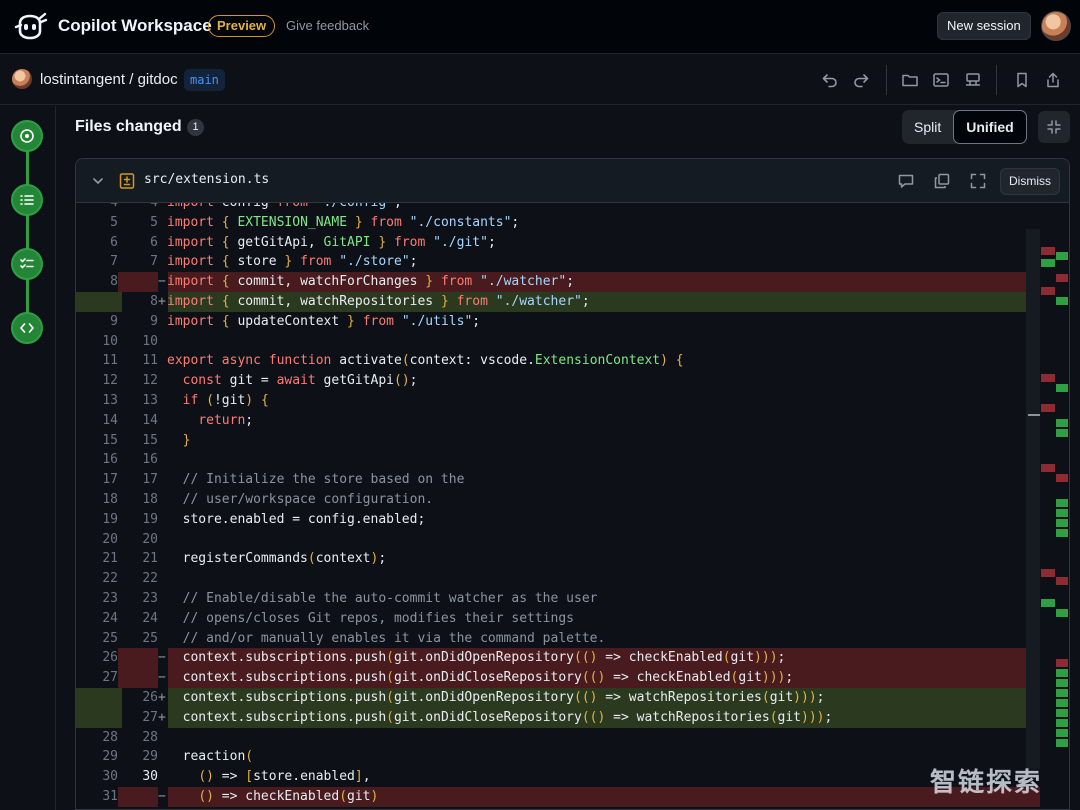 The image size is (1080, 810). What do you see at coordinates (558, 208) in the screenshot?
I see `code-line: 44 import config from "./config";` at bounding box center [558, 208].